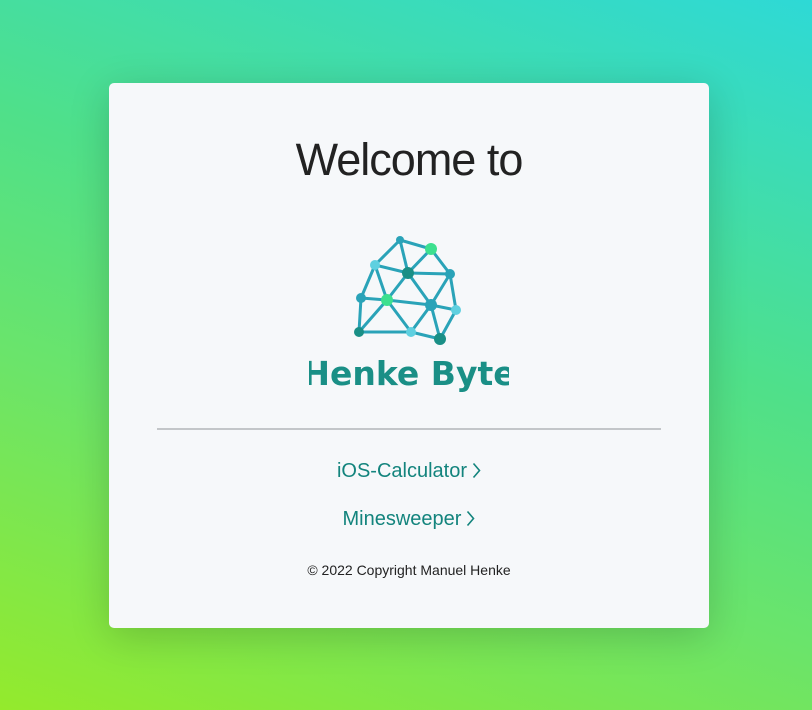 This screenshot has width=812, height=710. I want to click on copyright-footer: © 2022 Copyright Manuel Henke, so click(409, 570).